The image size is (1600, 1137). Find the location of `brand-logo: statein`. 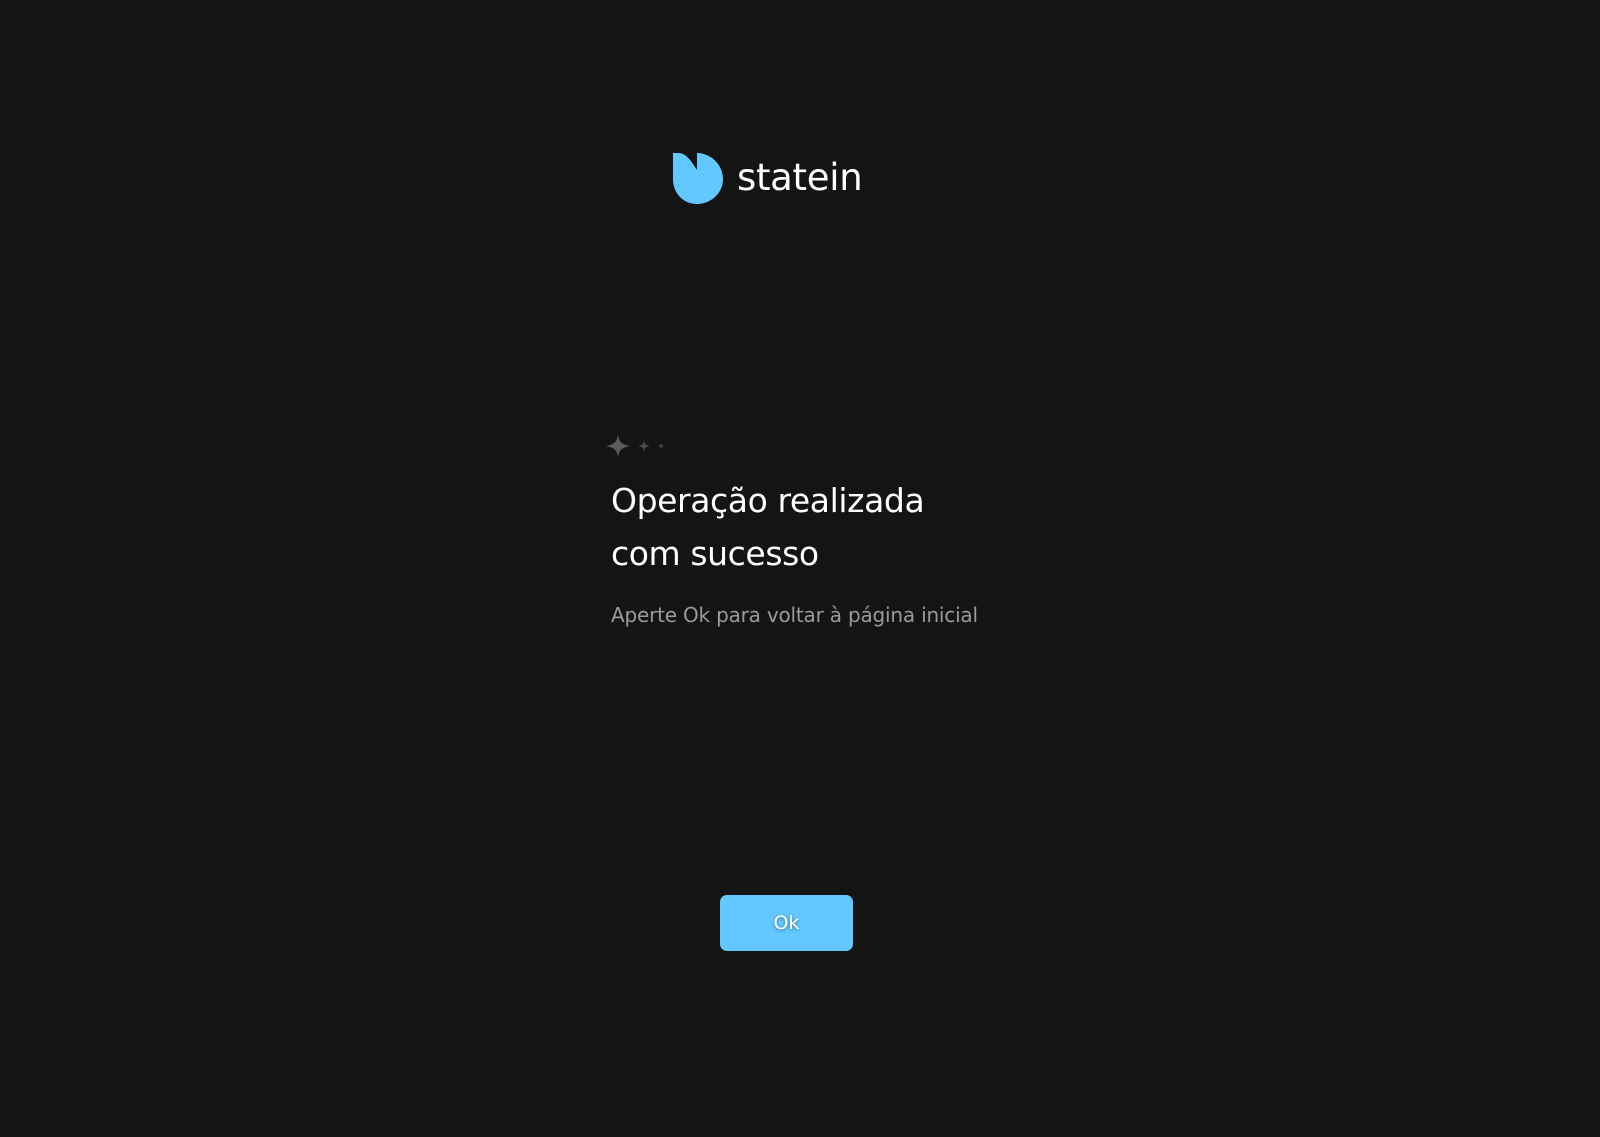

brand-logo: statein is located at coordinates (767, 178).